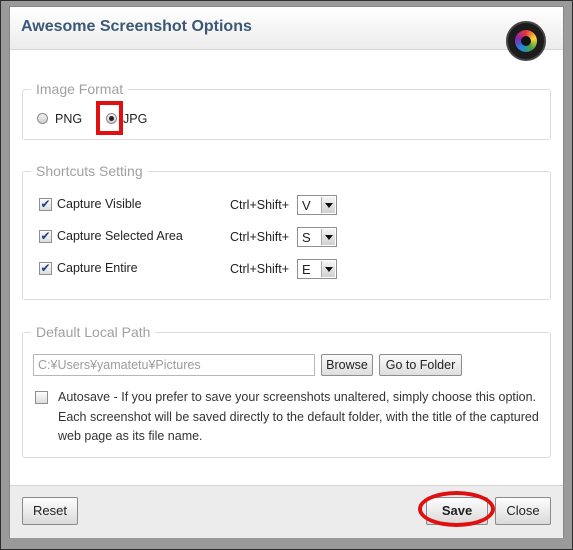 The width and height of the screenshot is (573, 550). Describe the element at coordinates (260, 269) in the screenshot. I see `capture-entire-prefix: Ctrl+Shift+` at that location.